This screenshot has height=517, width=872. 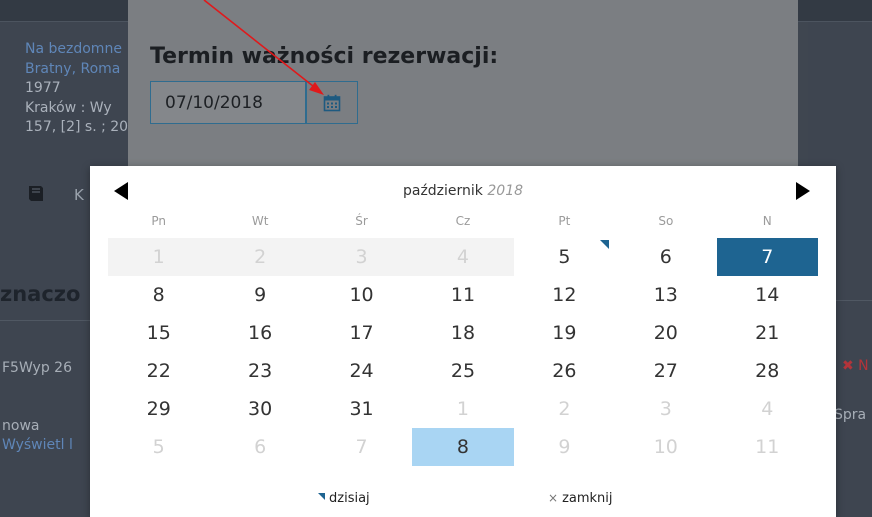 I want to click on day-cell: 28, so click(x=767, y=371).